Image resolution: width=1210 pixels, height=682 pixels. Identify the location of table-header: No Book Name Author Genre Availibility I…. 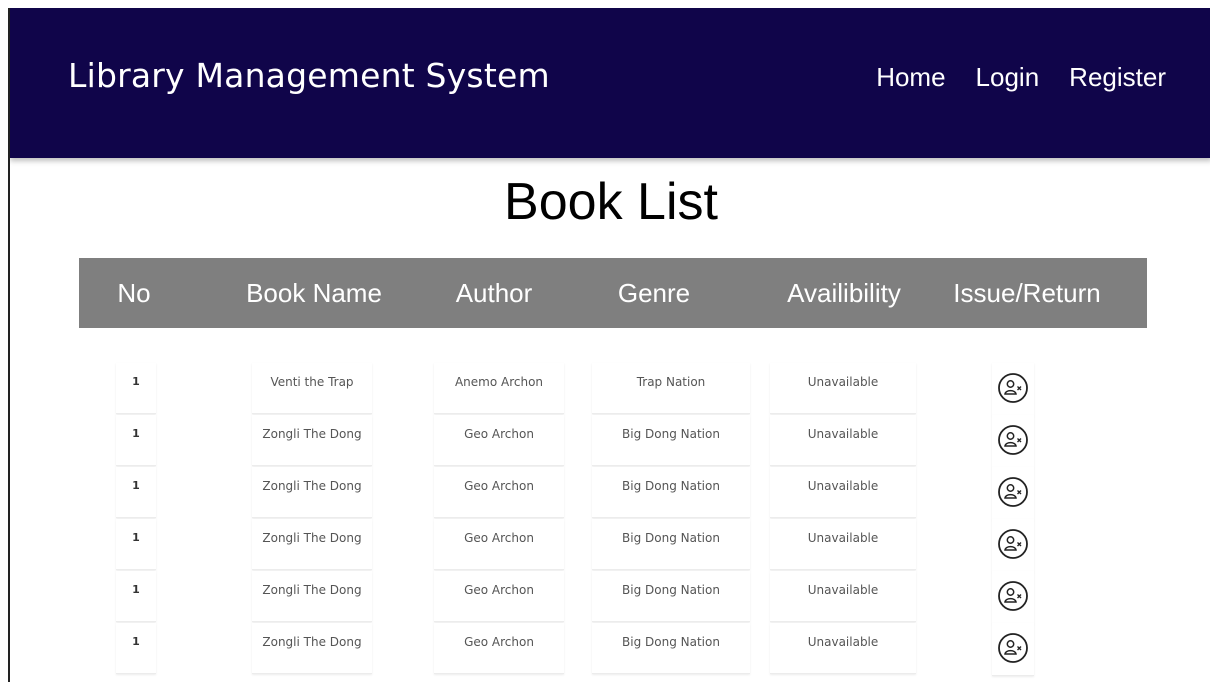
(613, 293).